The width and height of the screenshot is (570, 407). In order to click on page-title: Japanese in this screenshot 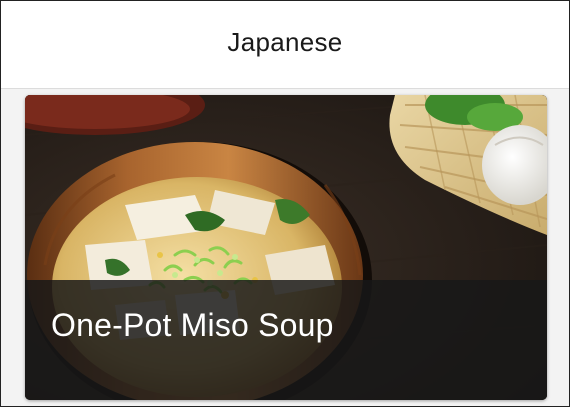, I will do `click(285, 42)`.